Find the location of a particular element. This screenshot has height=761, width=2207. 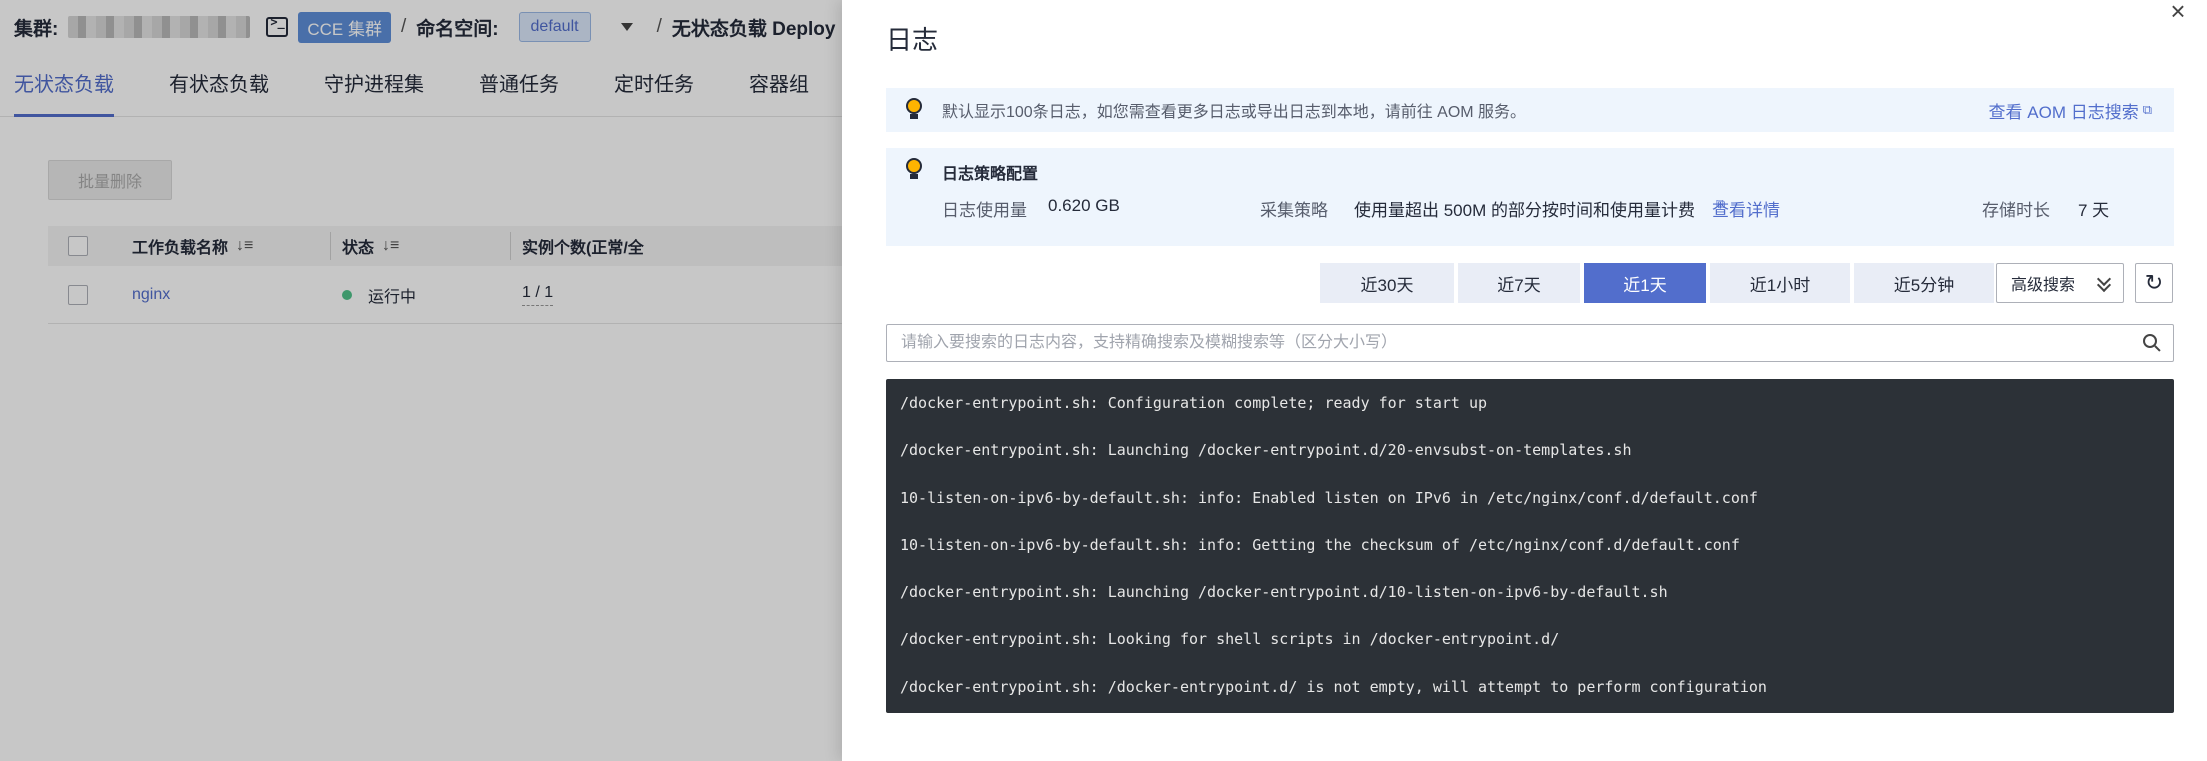

time-range-selector: 近30天 近7天 近1天 近1小时 近5分钟 is located at coordinates (1657, 283).